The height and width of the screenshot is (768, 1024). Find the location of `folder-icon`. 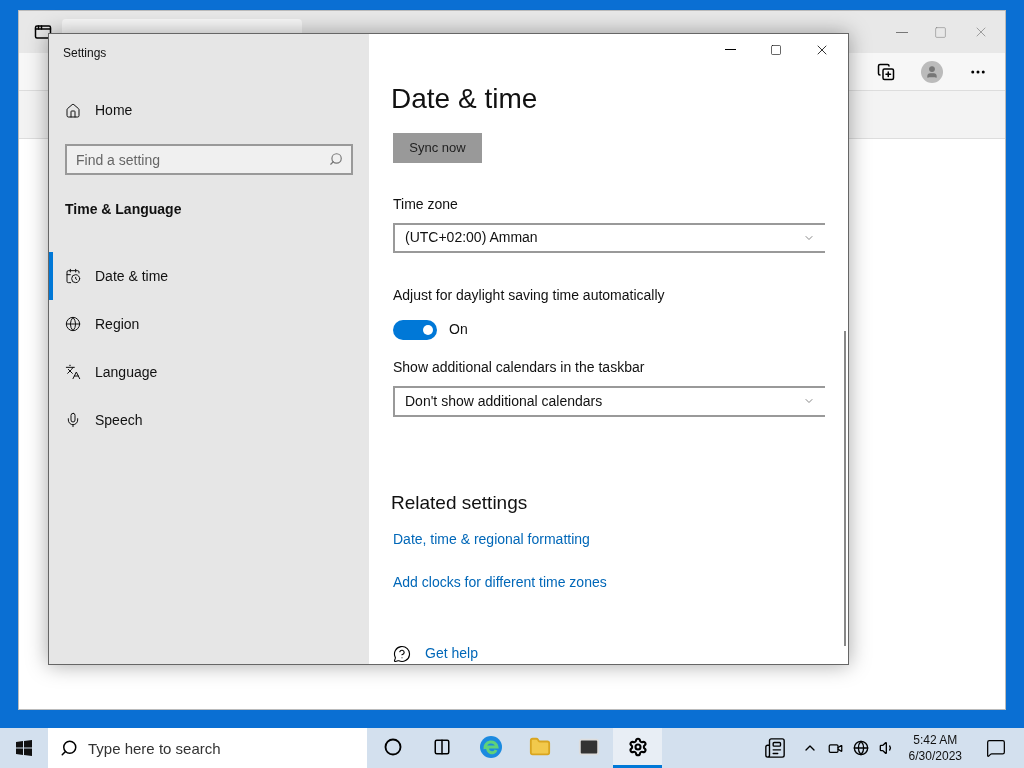

folder-icon is located at coordinates (539, 746).